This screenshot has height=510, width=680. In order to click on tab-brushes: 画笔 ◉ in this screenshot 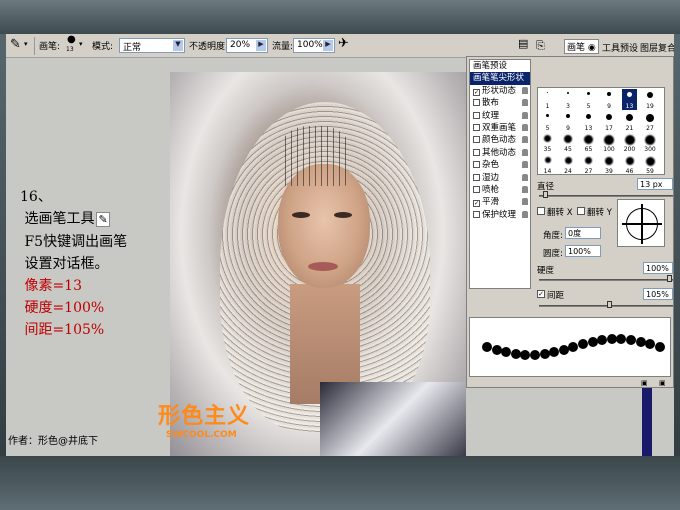, I will do `click(581, 46)`.